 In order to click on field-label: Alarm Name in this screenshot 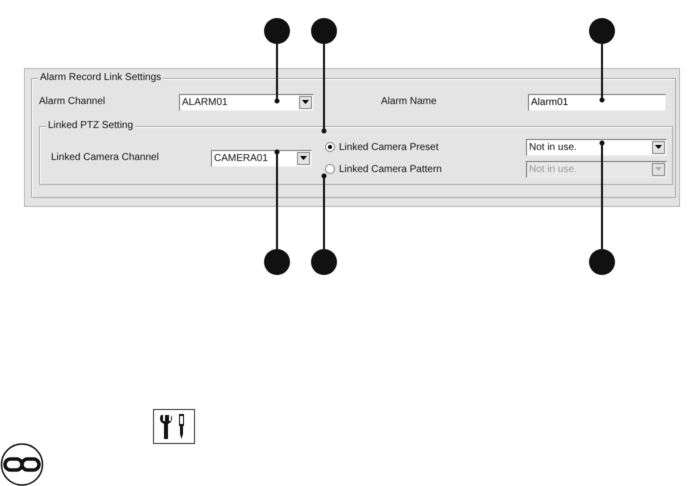, I will do `click(409, 102)`.